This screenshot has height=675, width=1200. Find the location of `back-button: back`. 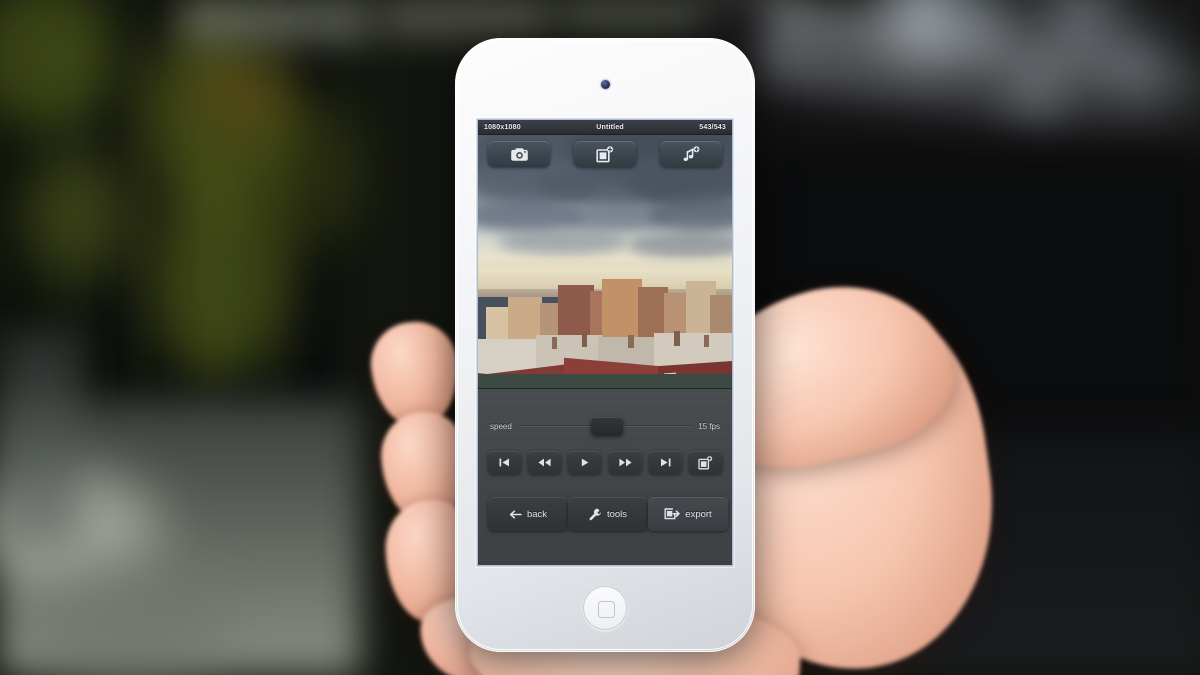

back-button: back is located at coordinates (528, 514).